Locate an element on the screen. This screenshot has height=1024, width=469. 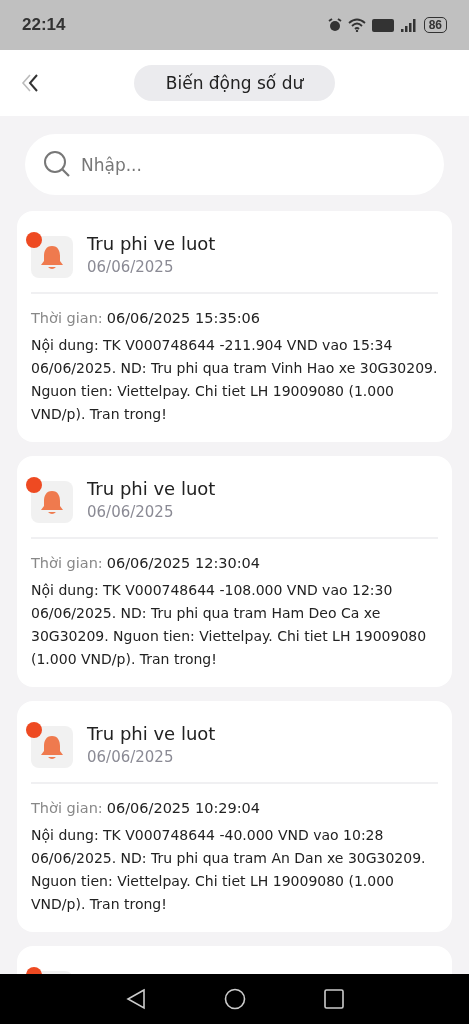
back-nav-icon is located at coordinates (135, 999).